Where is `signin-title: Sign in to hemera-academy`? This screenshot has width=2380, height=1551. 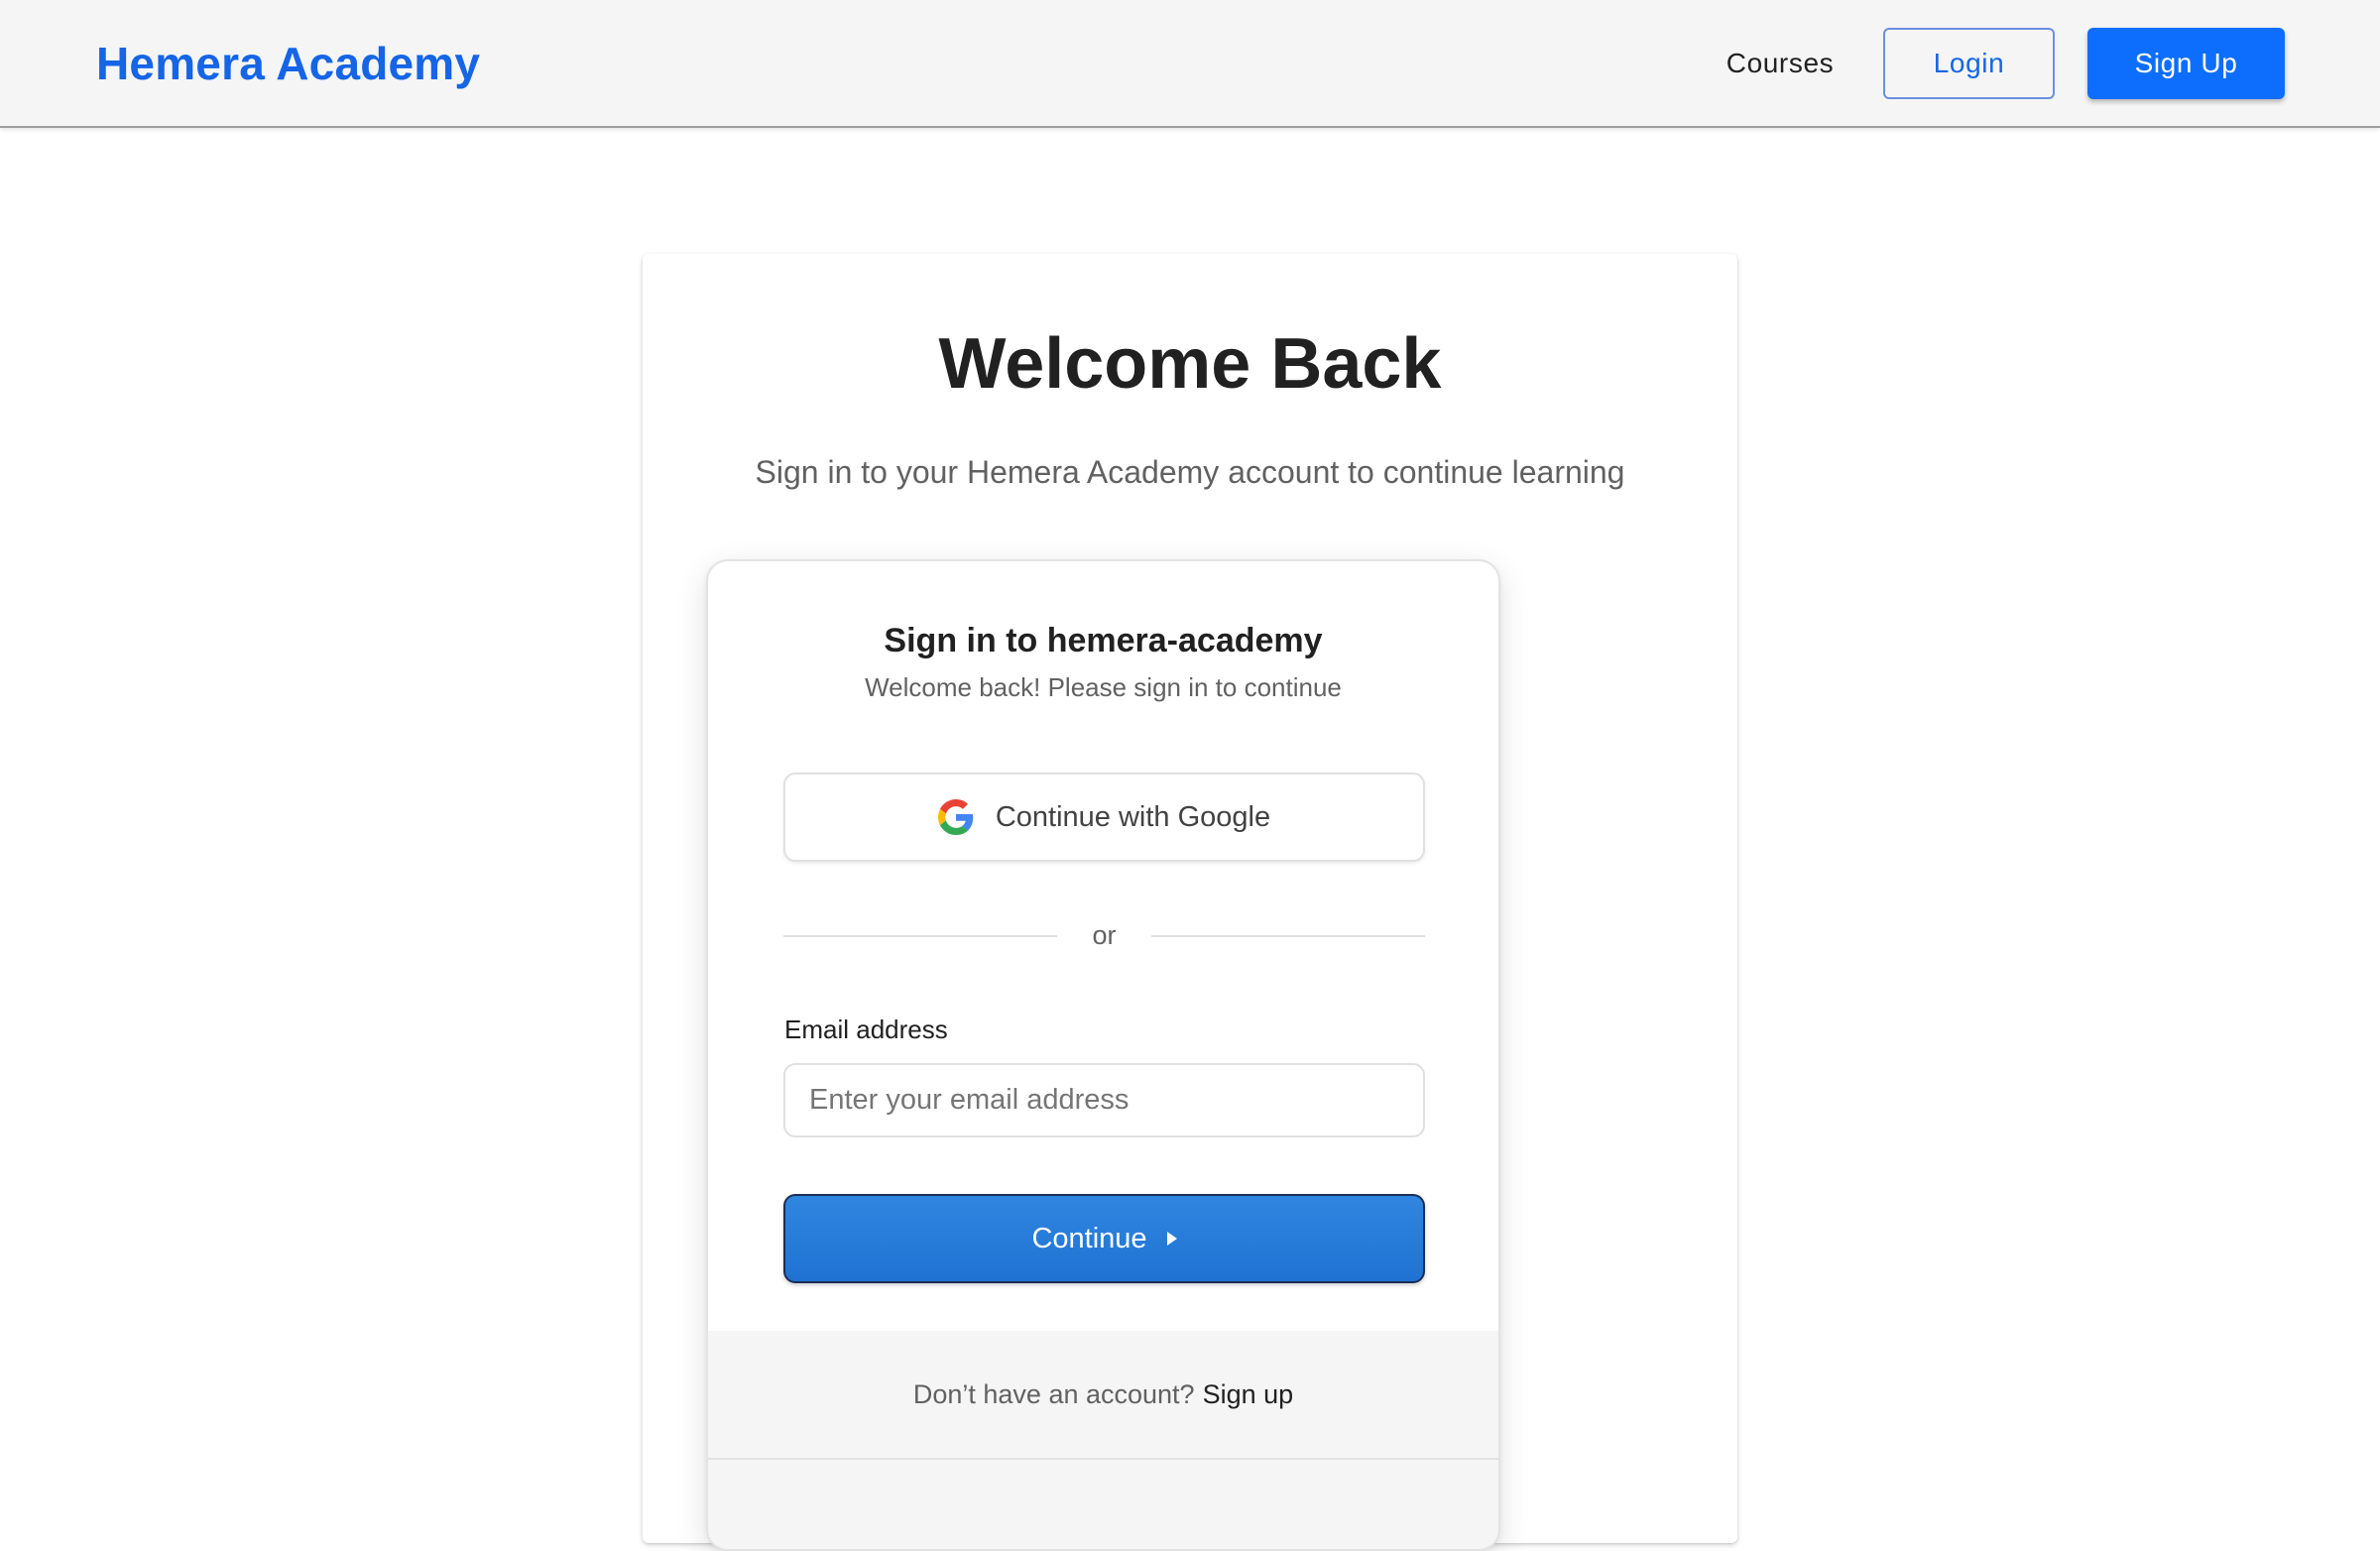 signin-title: Sign in to hemera-academy is located at coordinates (1103, 640).